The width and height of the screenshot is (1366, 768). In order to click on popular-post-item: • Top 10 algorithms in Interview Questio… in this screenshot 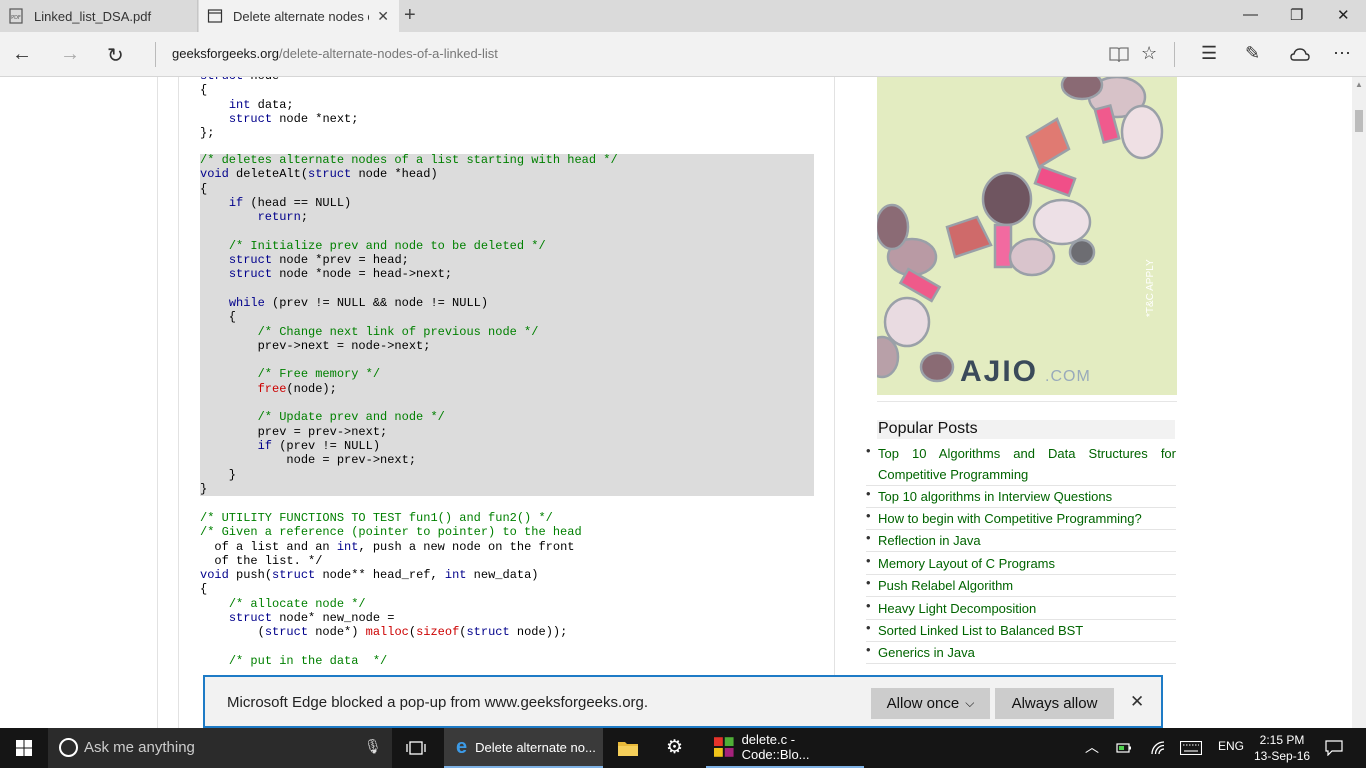, I will do `click(1021, 497)`.